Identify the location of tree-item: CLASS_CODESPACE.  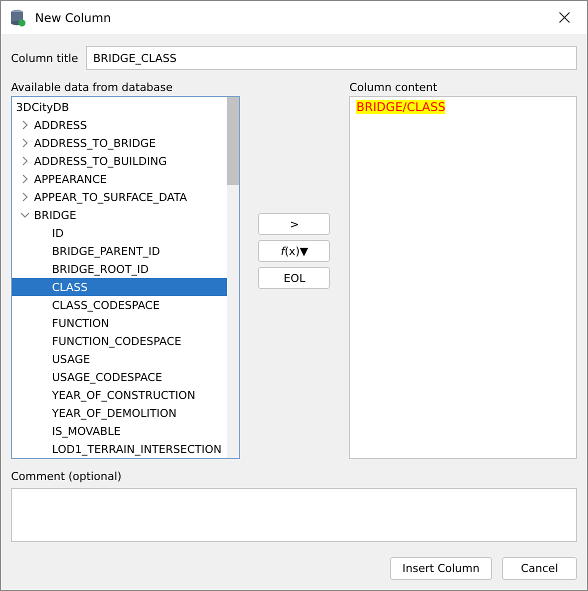
(119, 305).